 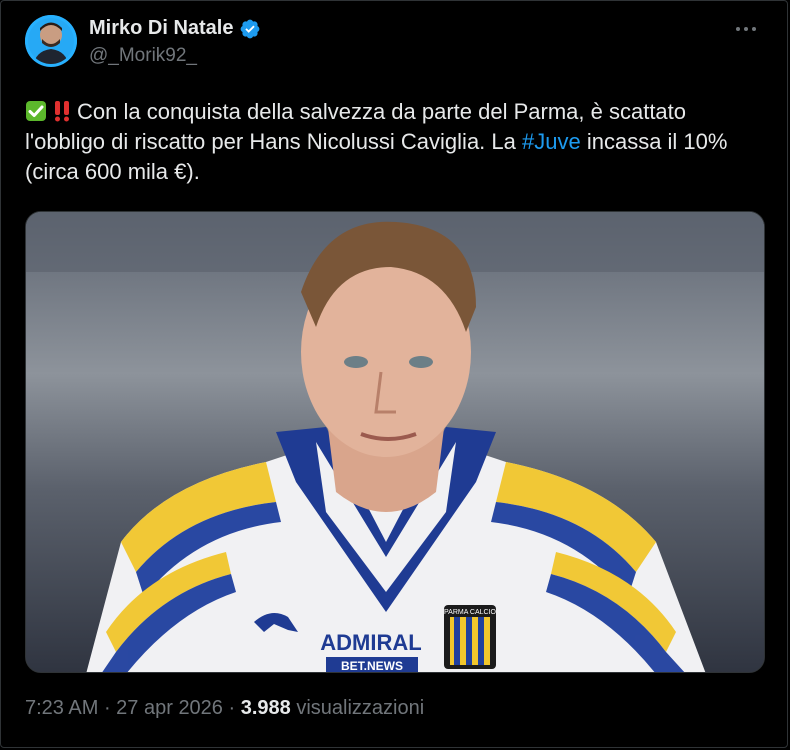 I want to click on more-options-icon, so click(x=746, y=29).